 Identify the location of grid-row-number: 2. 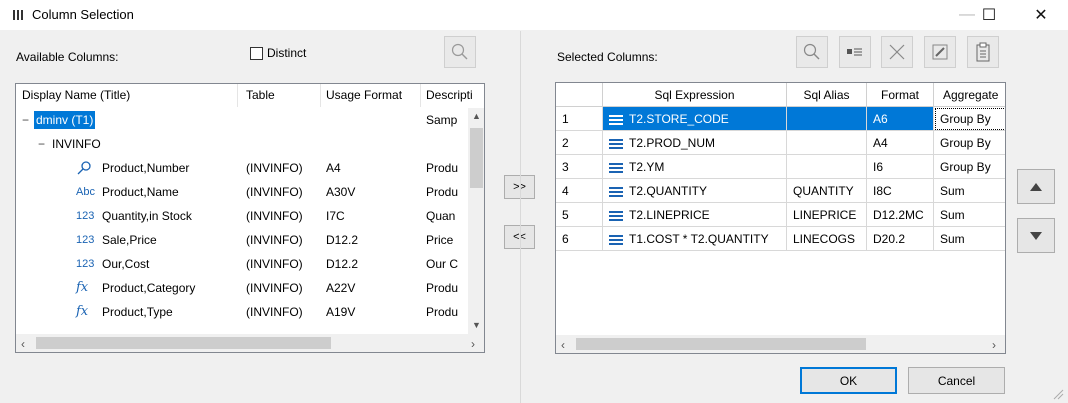
(579, 143).